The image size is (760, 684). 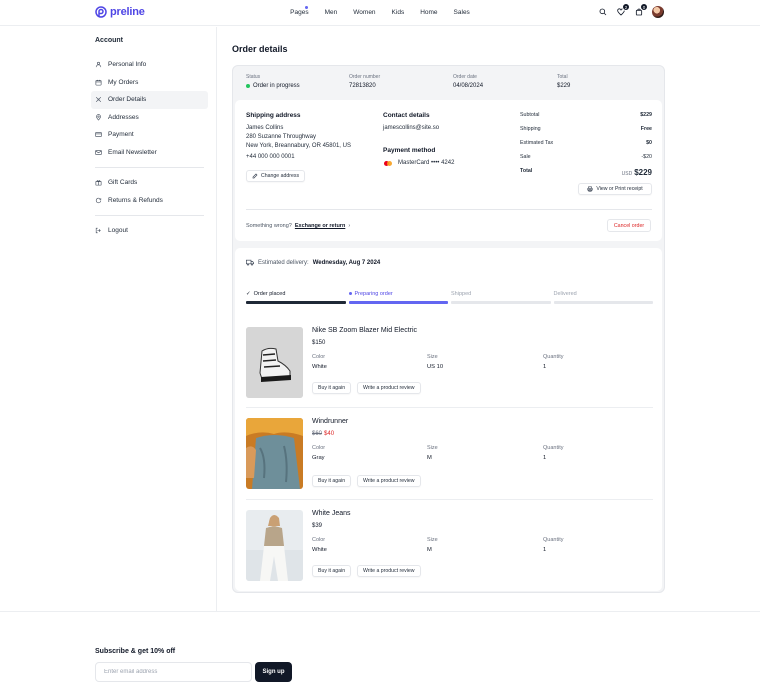 I want to click on product-image-windrunner, so click(x=274, y=453).